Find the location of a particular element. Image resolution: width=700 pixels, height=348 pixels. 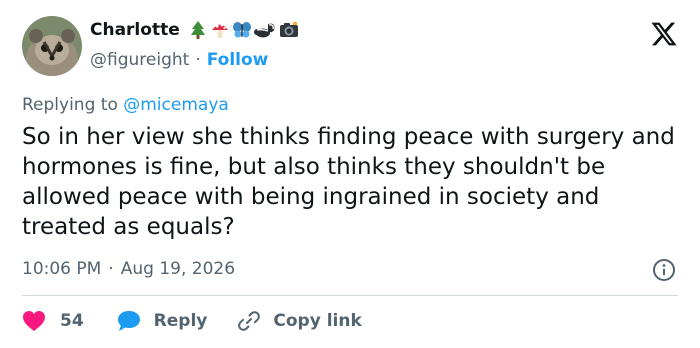

copy-link-button: Copy link is located at coordinates (299, 321).